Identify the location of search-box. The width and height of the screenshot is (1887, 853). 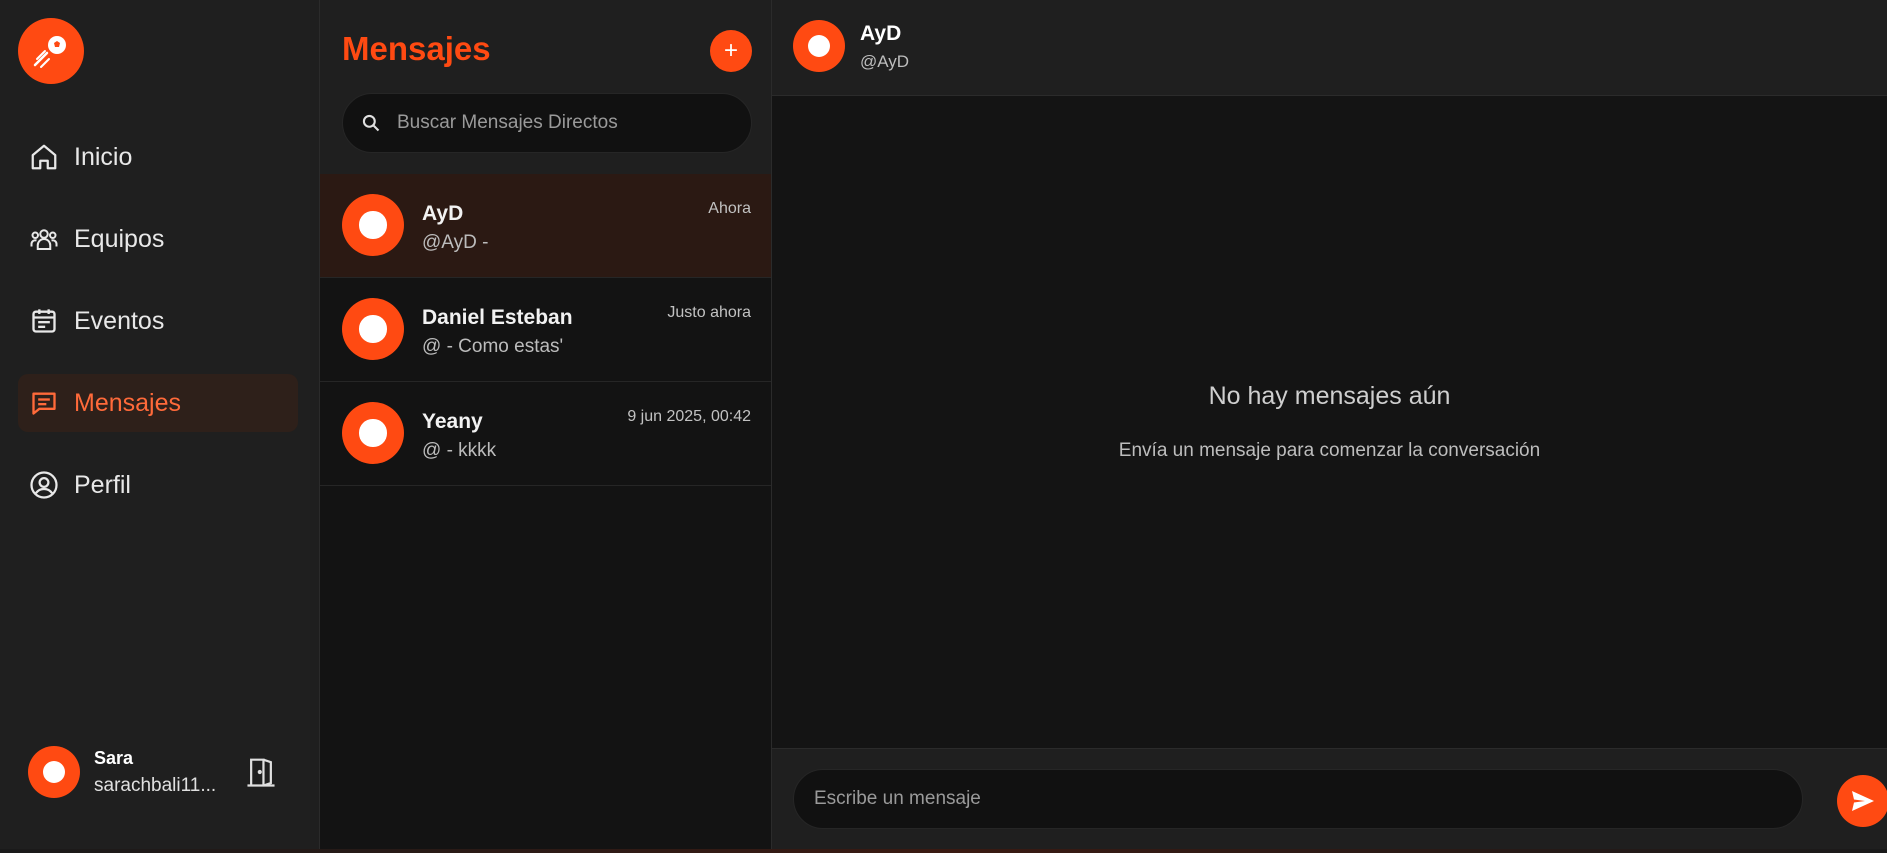
(547, 123).